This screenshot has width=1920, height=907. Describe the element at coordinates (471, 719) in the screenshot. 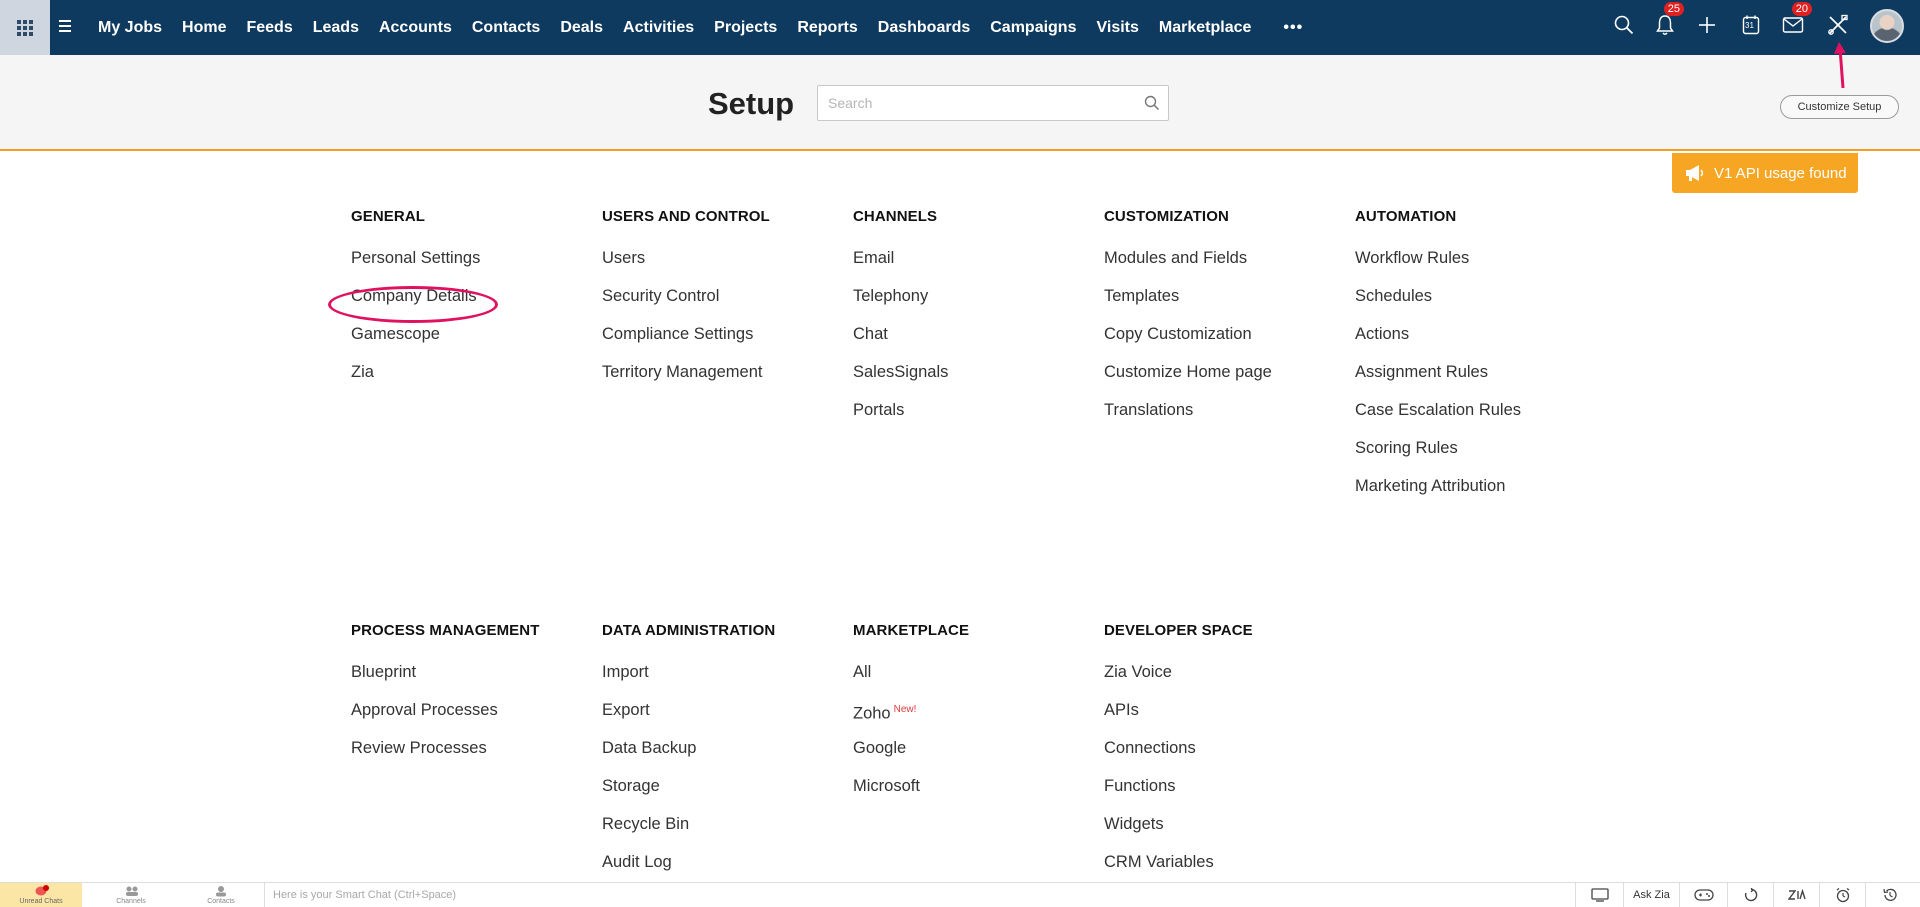

I see `link-approval-processes: Approval Processes` at that location.